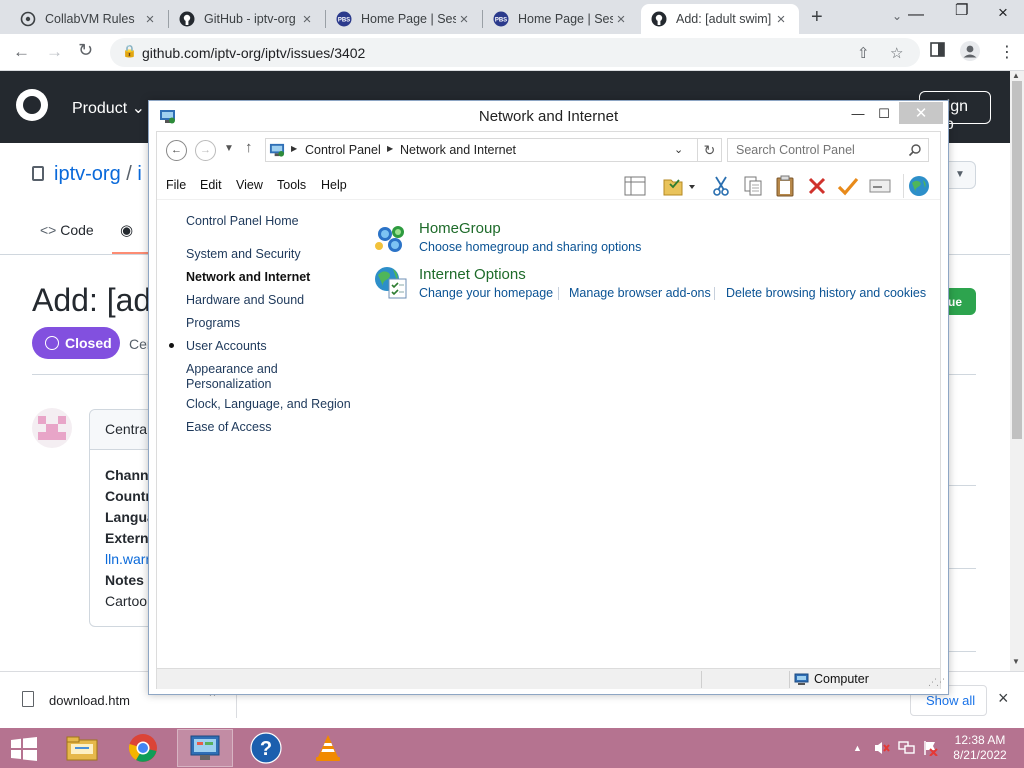 The width and height of the screenshot is (1024, 768). I want to click on recent-locations-chevron-icon: ▼, so click(229, 148).